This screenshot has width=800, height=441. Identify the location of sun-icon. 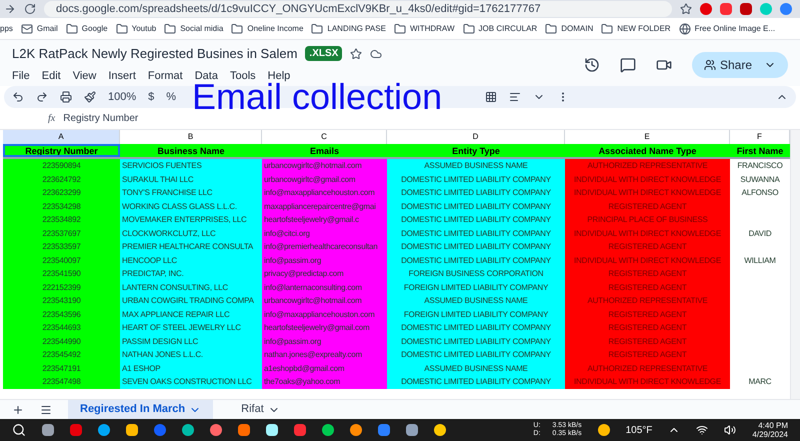
(604, 430).